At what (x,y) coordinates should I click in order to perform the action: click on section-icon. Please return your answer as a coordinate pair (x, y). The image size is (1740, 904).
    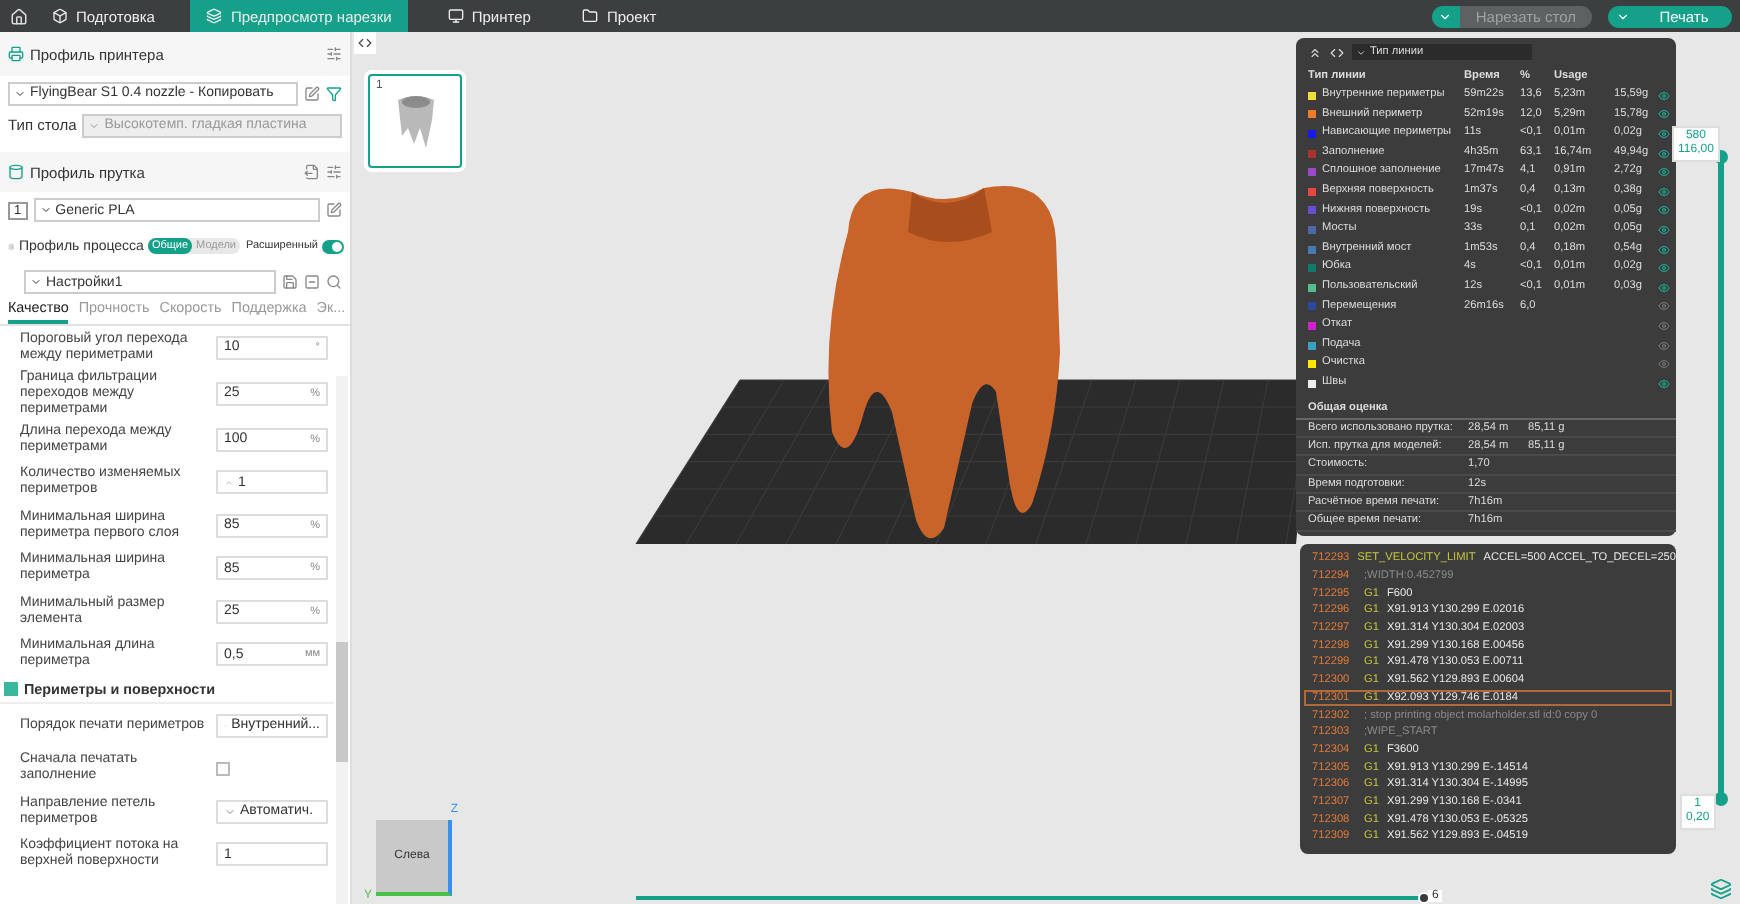
    Looking at the image, I should click on (11, 689).